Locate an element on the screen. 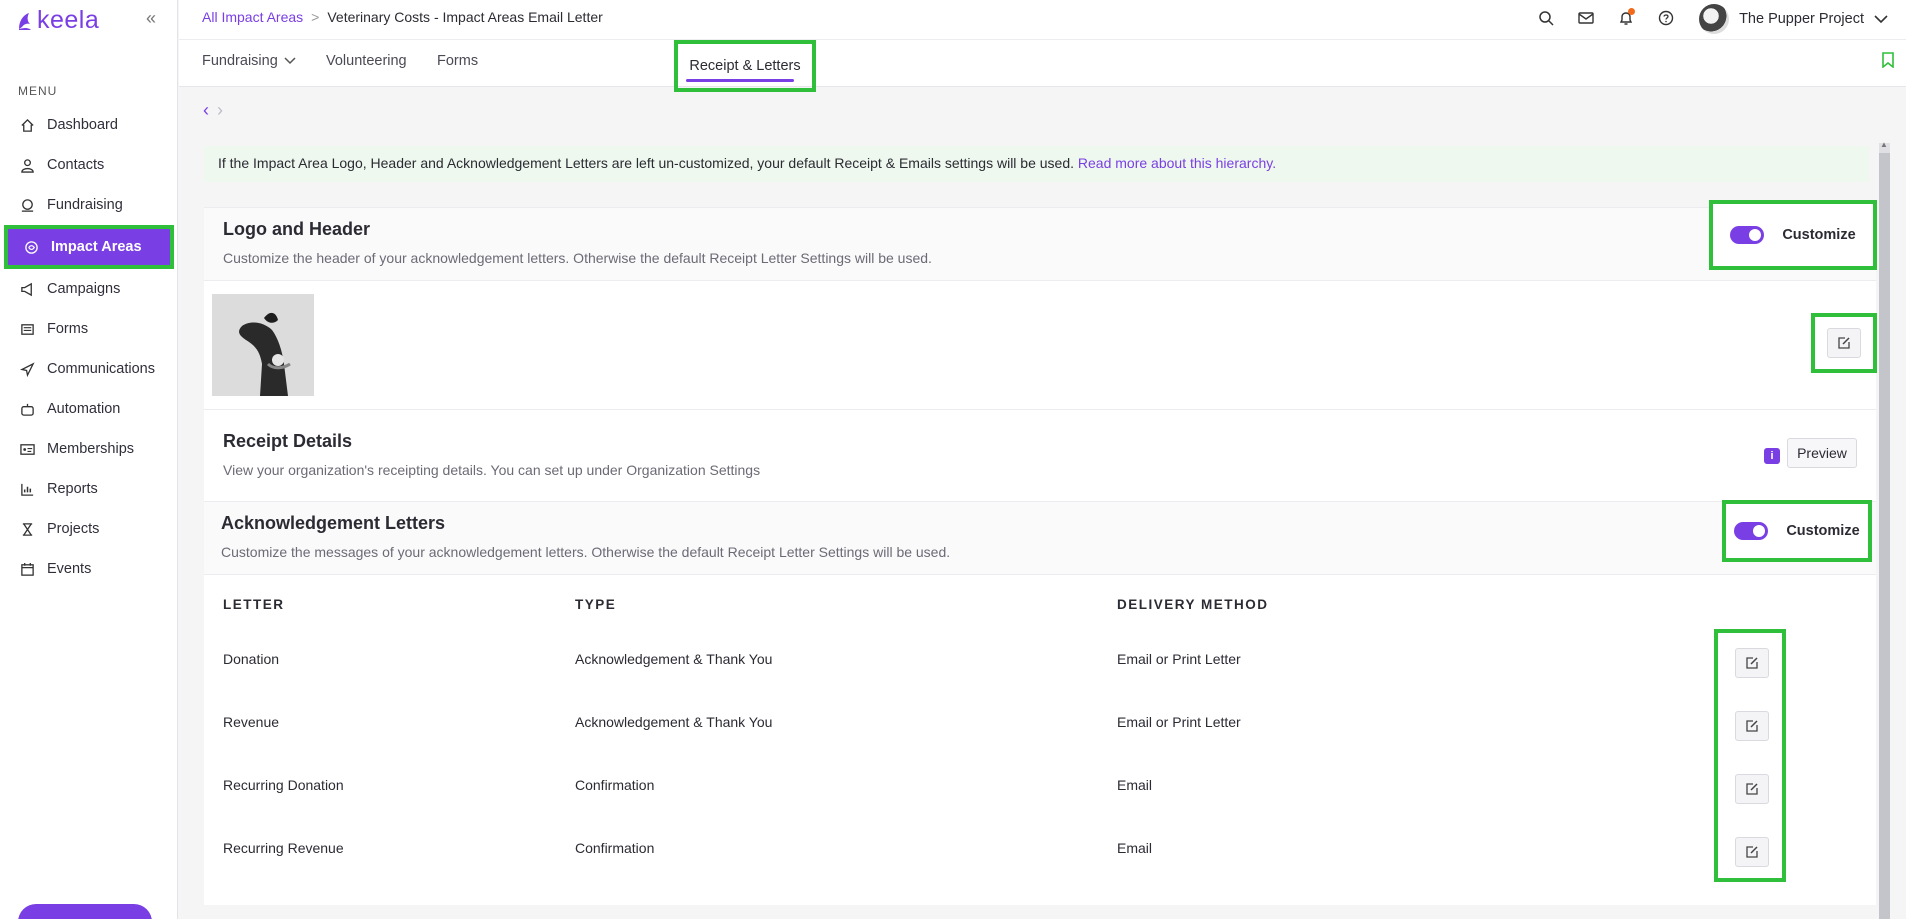 The image size is (1906, 919). column-header-type: TYPE is located at coordinates (596, 604).